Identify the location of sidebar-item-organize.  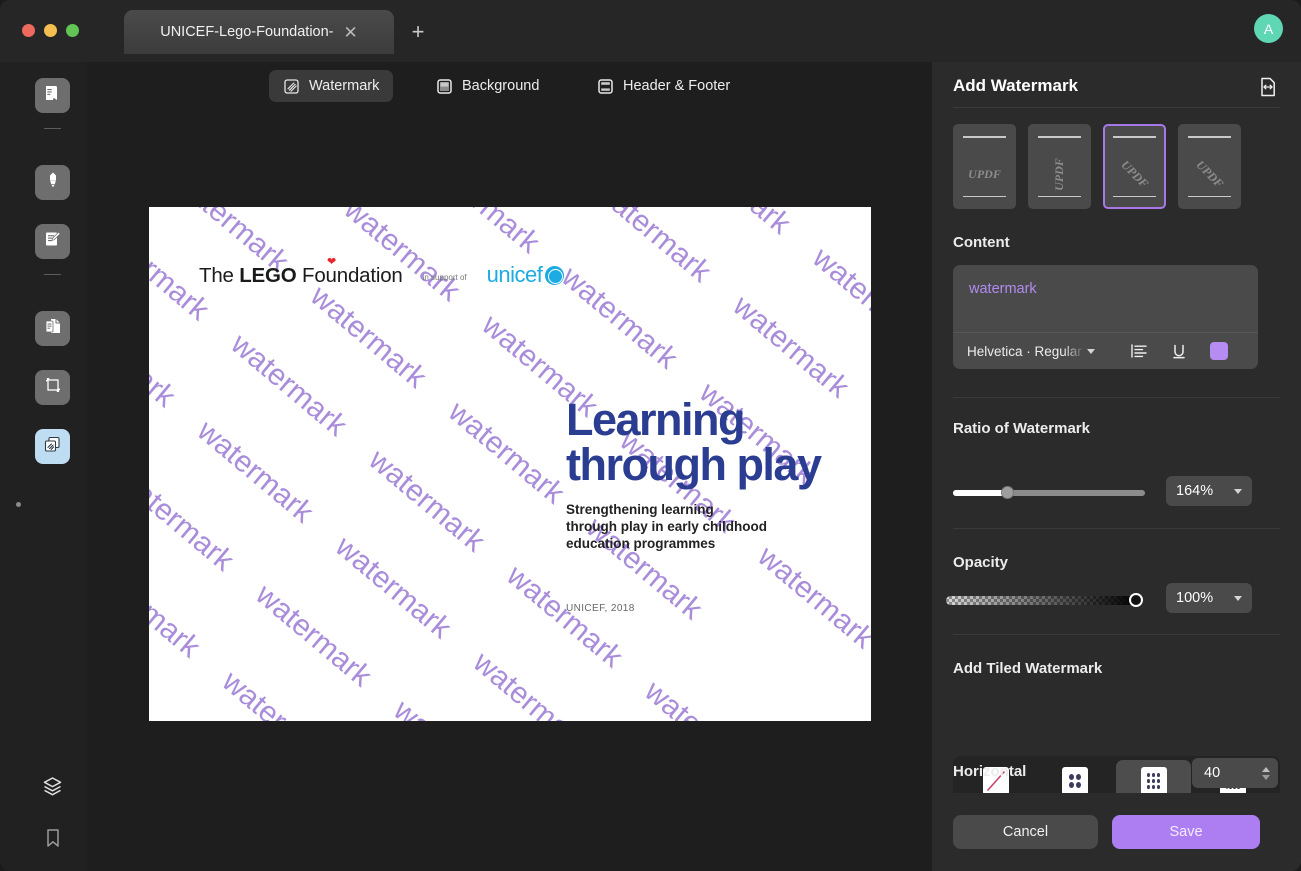
(52, 328).